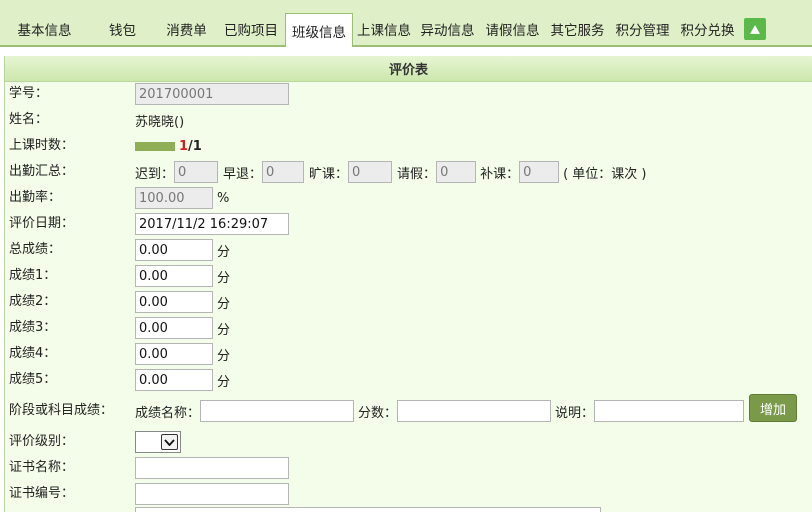  I want to click on eval-level-select, so click(158, 442).